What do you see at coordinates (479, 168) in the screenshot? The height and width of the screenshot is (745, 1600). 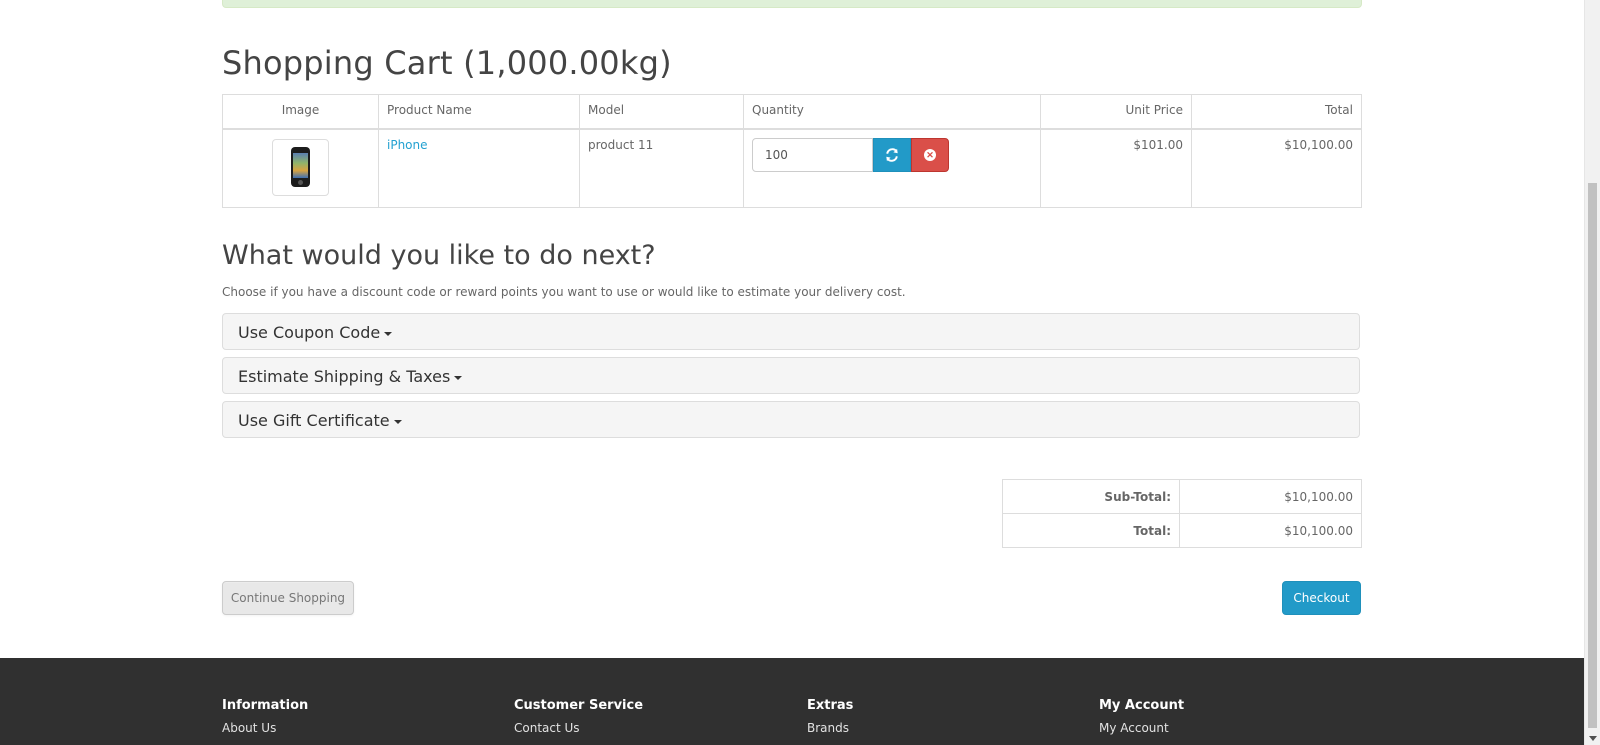 I see `product-name-cell: iPhone` at bounding box center [479, 168].